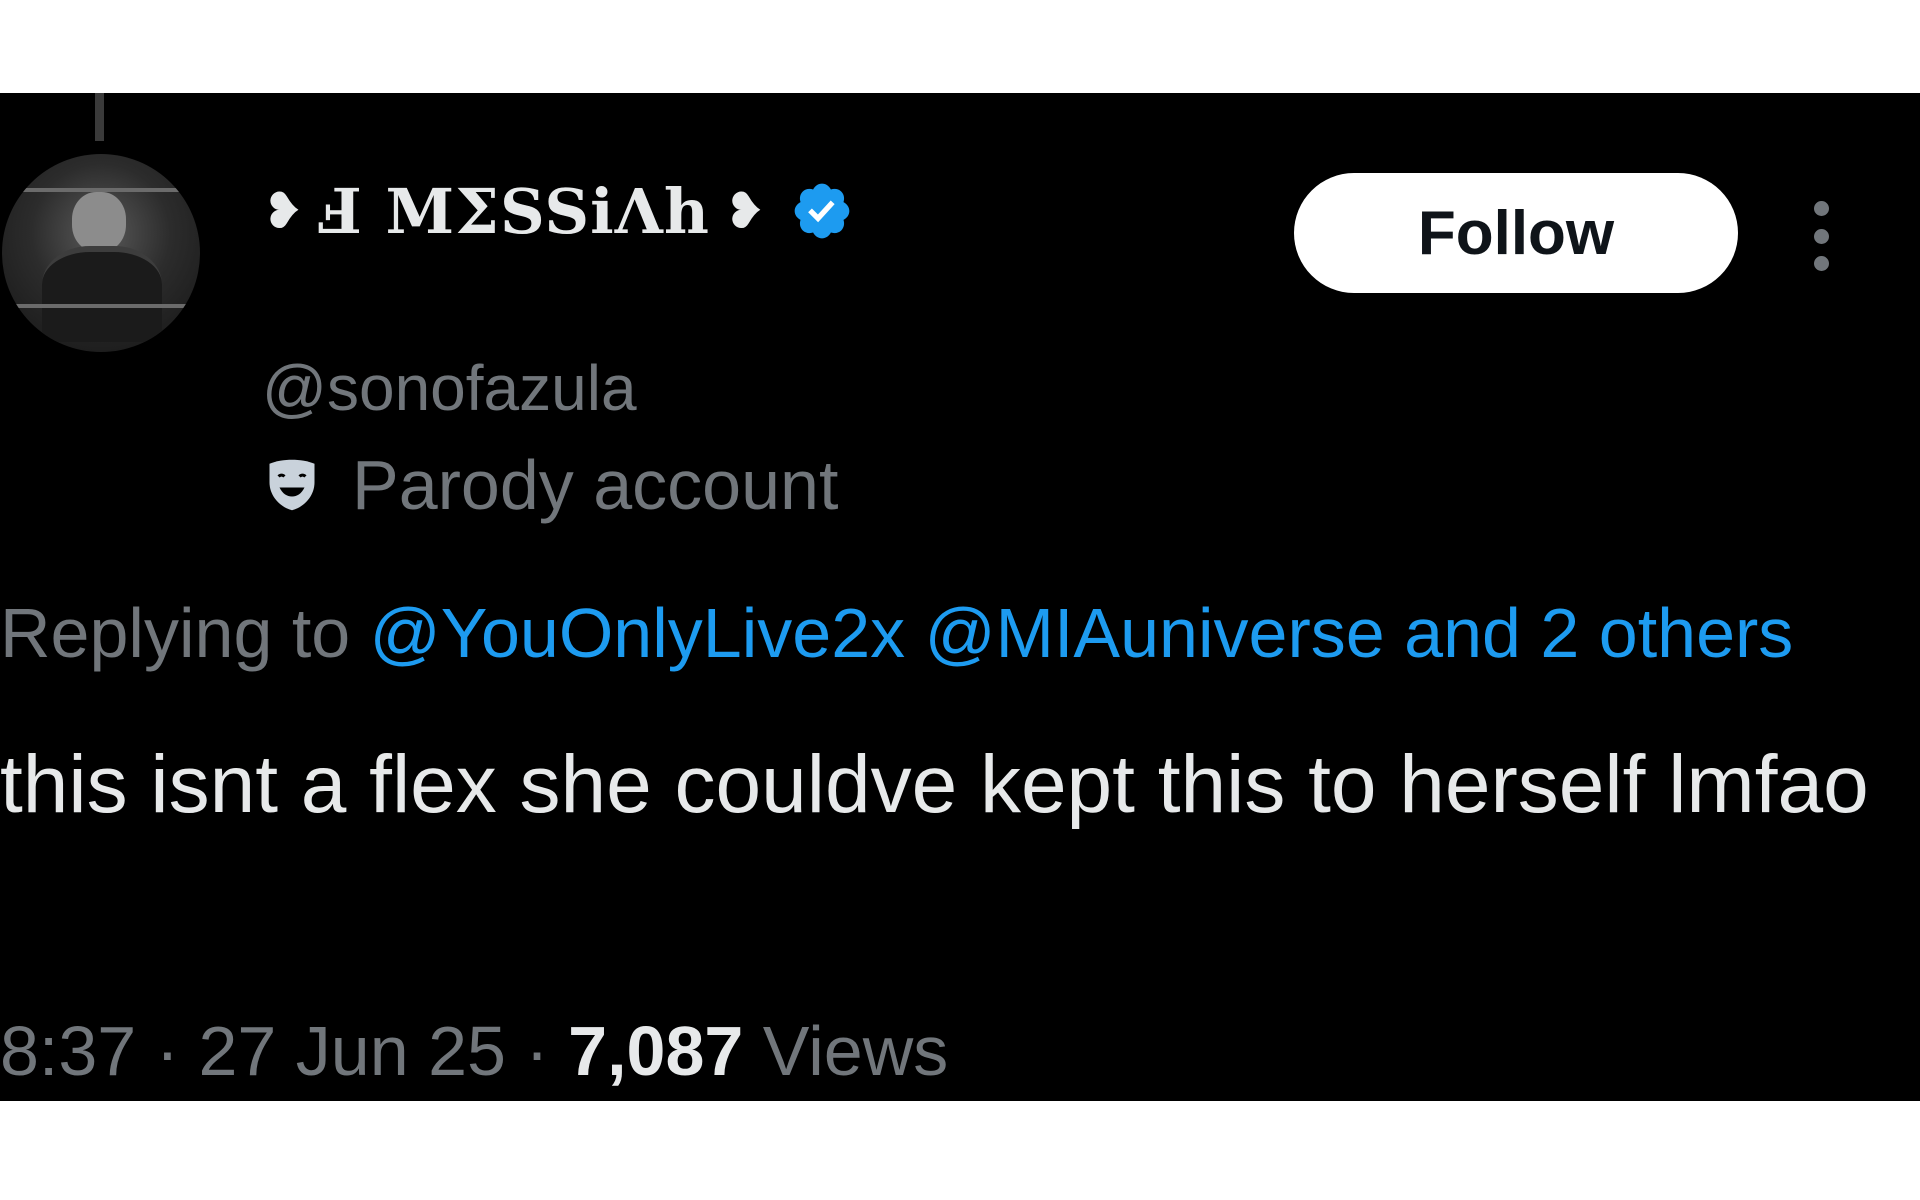  I want to click on replying-to-label: Replying to, so click(175, 633).